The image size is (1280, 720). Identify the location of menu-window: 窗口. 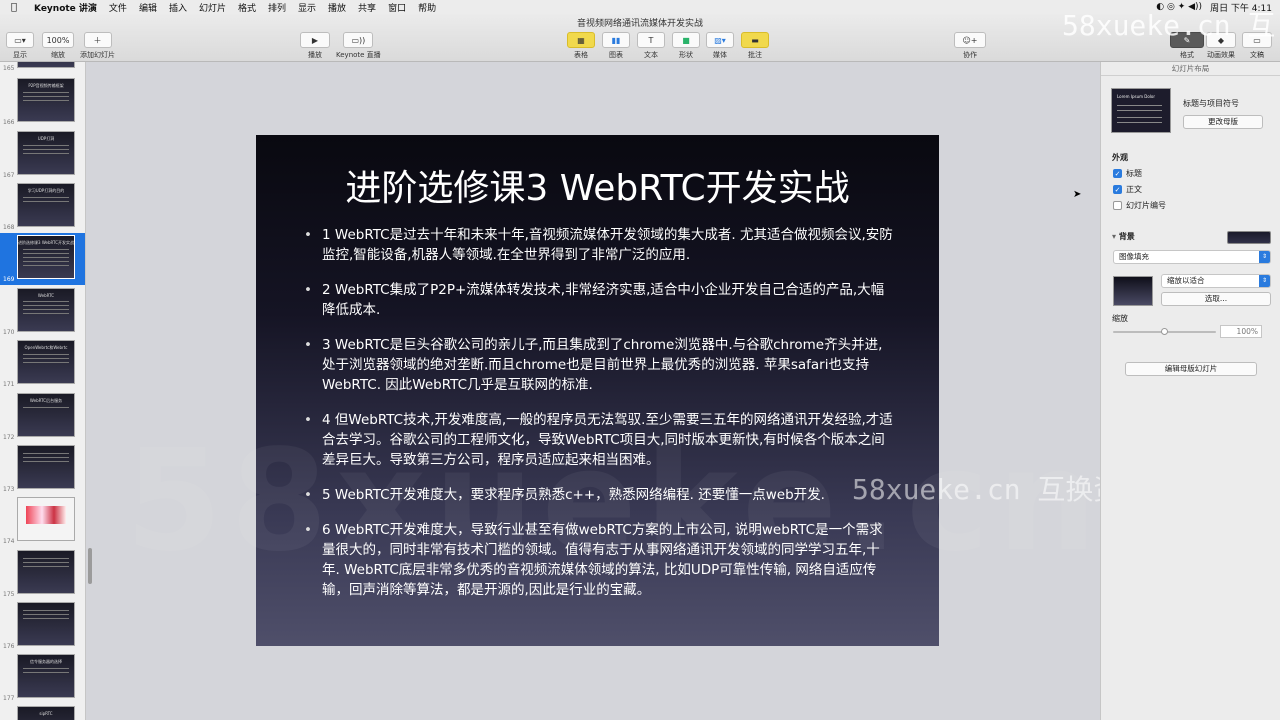
(397, 7).